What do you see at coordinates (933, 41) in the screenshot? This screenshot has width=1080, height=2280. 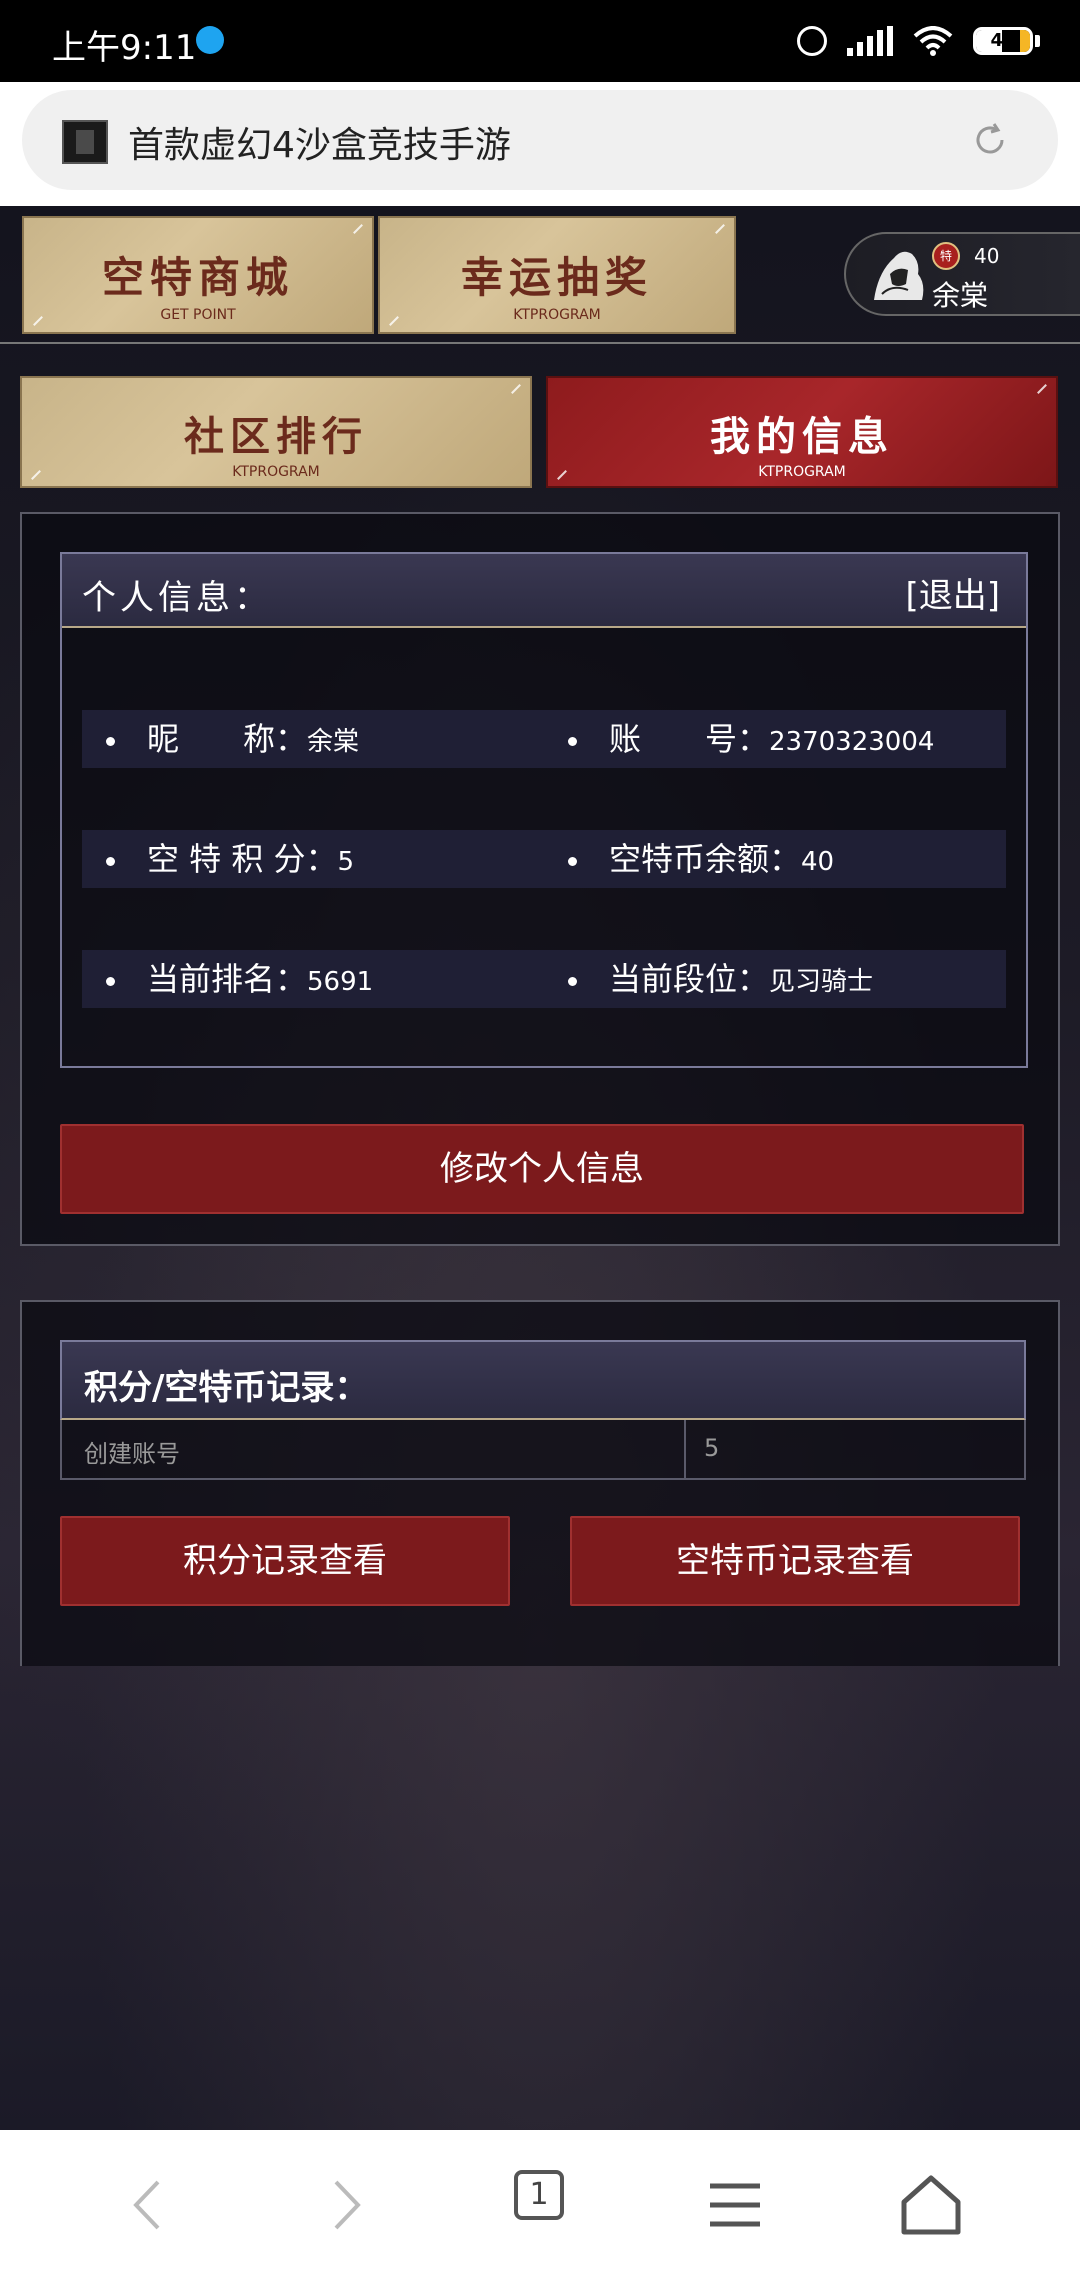 I see `wifi-icon` at bounding box center [933, 41].